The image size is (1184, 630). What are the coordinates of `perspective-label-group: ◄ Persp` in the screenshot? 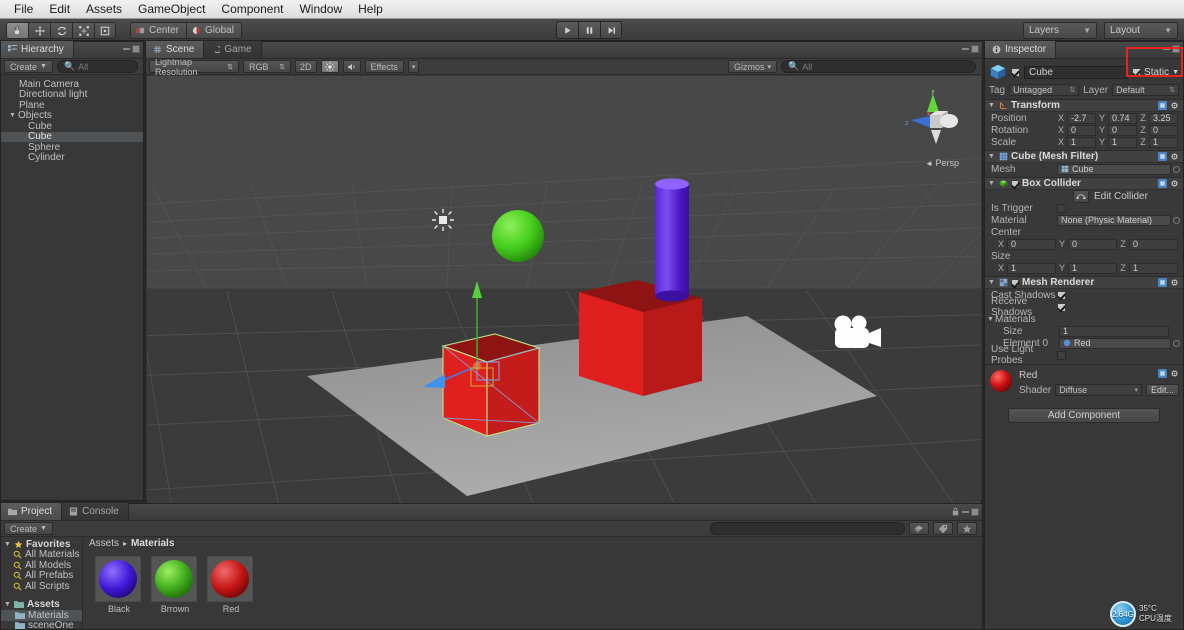 It's located at (942, 163).